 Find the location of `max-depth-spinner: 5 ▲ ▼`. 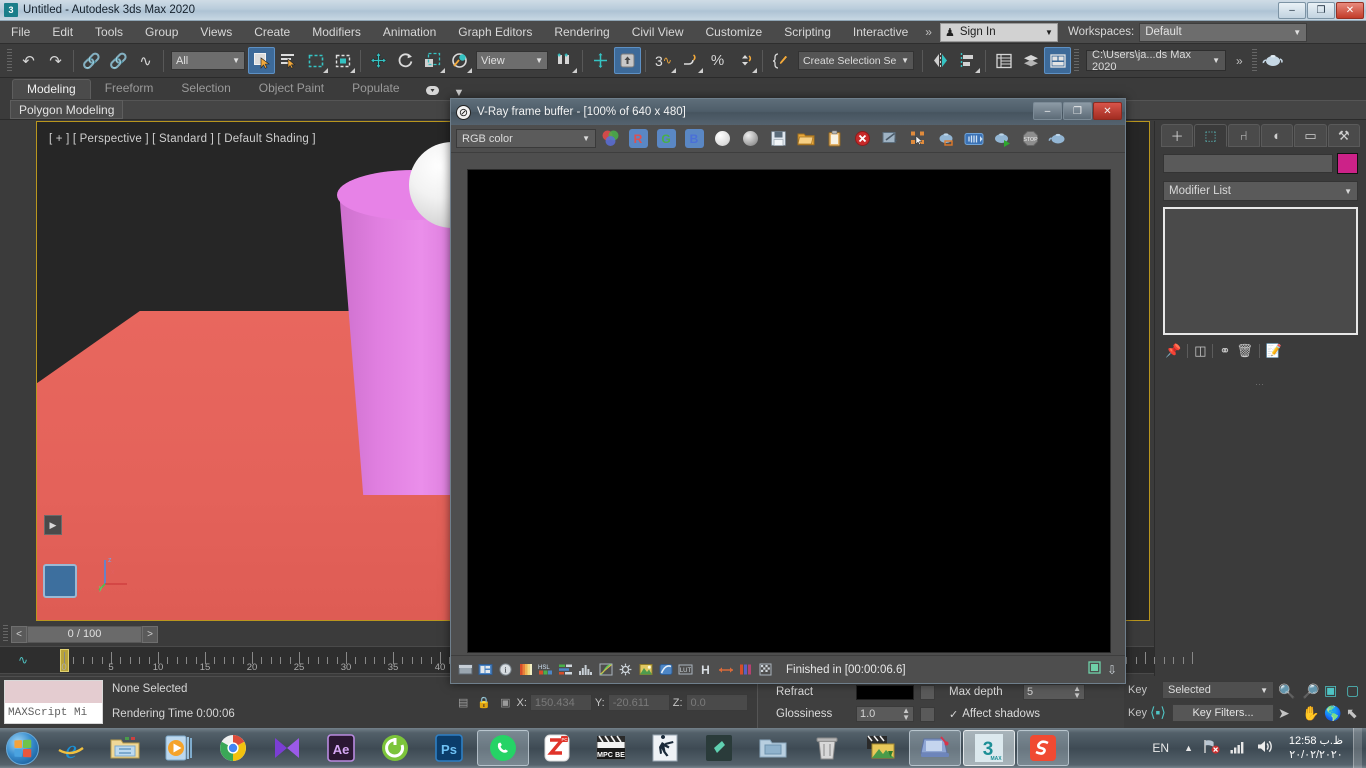

max-depth-spinner: 5 ▲ ▼ is located at coordinates (1054, 692).